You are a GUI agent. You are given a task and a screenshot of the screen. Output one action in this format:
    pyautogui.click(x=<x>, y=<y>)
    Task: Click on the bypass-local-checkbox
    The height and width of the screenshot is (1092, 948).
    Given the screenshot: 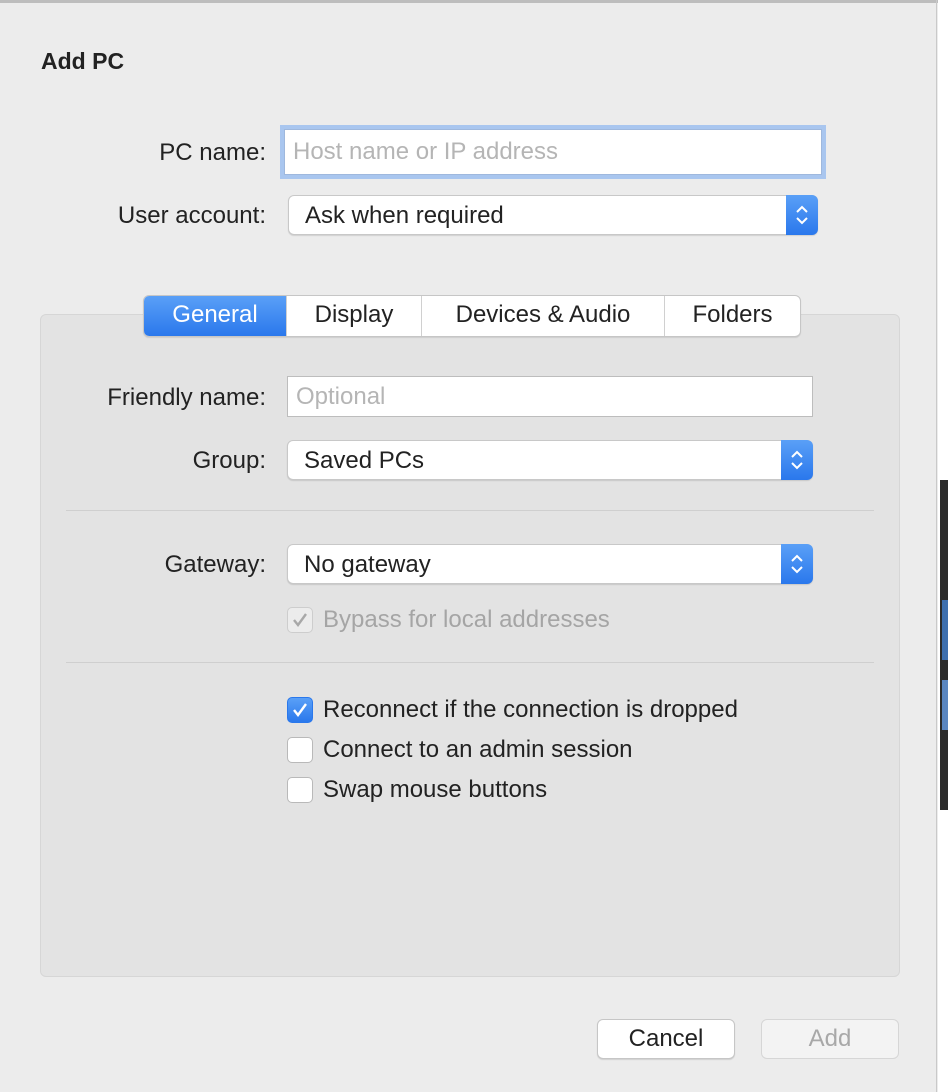 What is the action you would take?
    pyautogui.click(x=300, y=620)
    